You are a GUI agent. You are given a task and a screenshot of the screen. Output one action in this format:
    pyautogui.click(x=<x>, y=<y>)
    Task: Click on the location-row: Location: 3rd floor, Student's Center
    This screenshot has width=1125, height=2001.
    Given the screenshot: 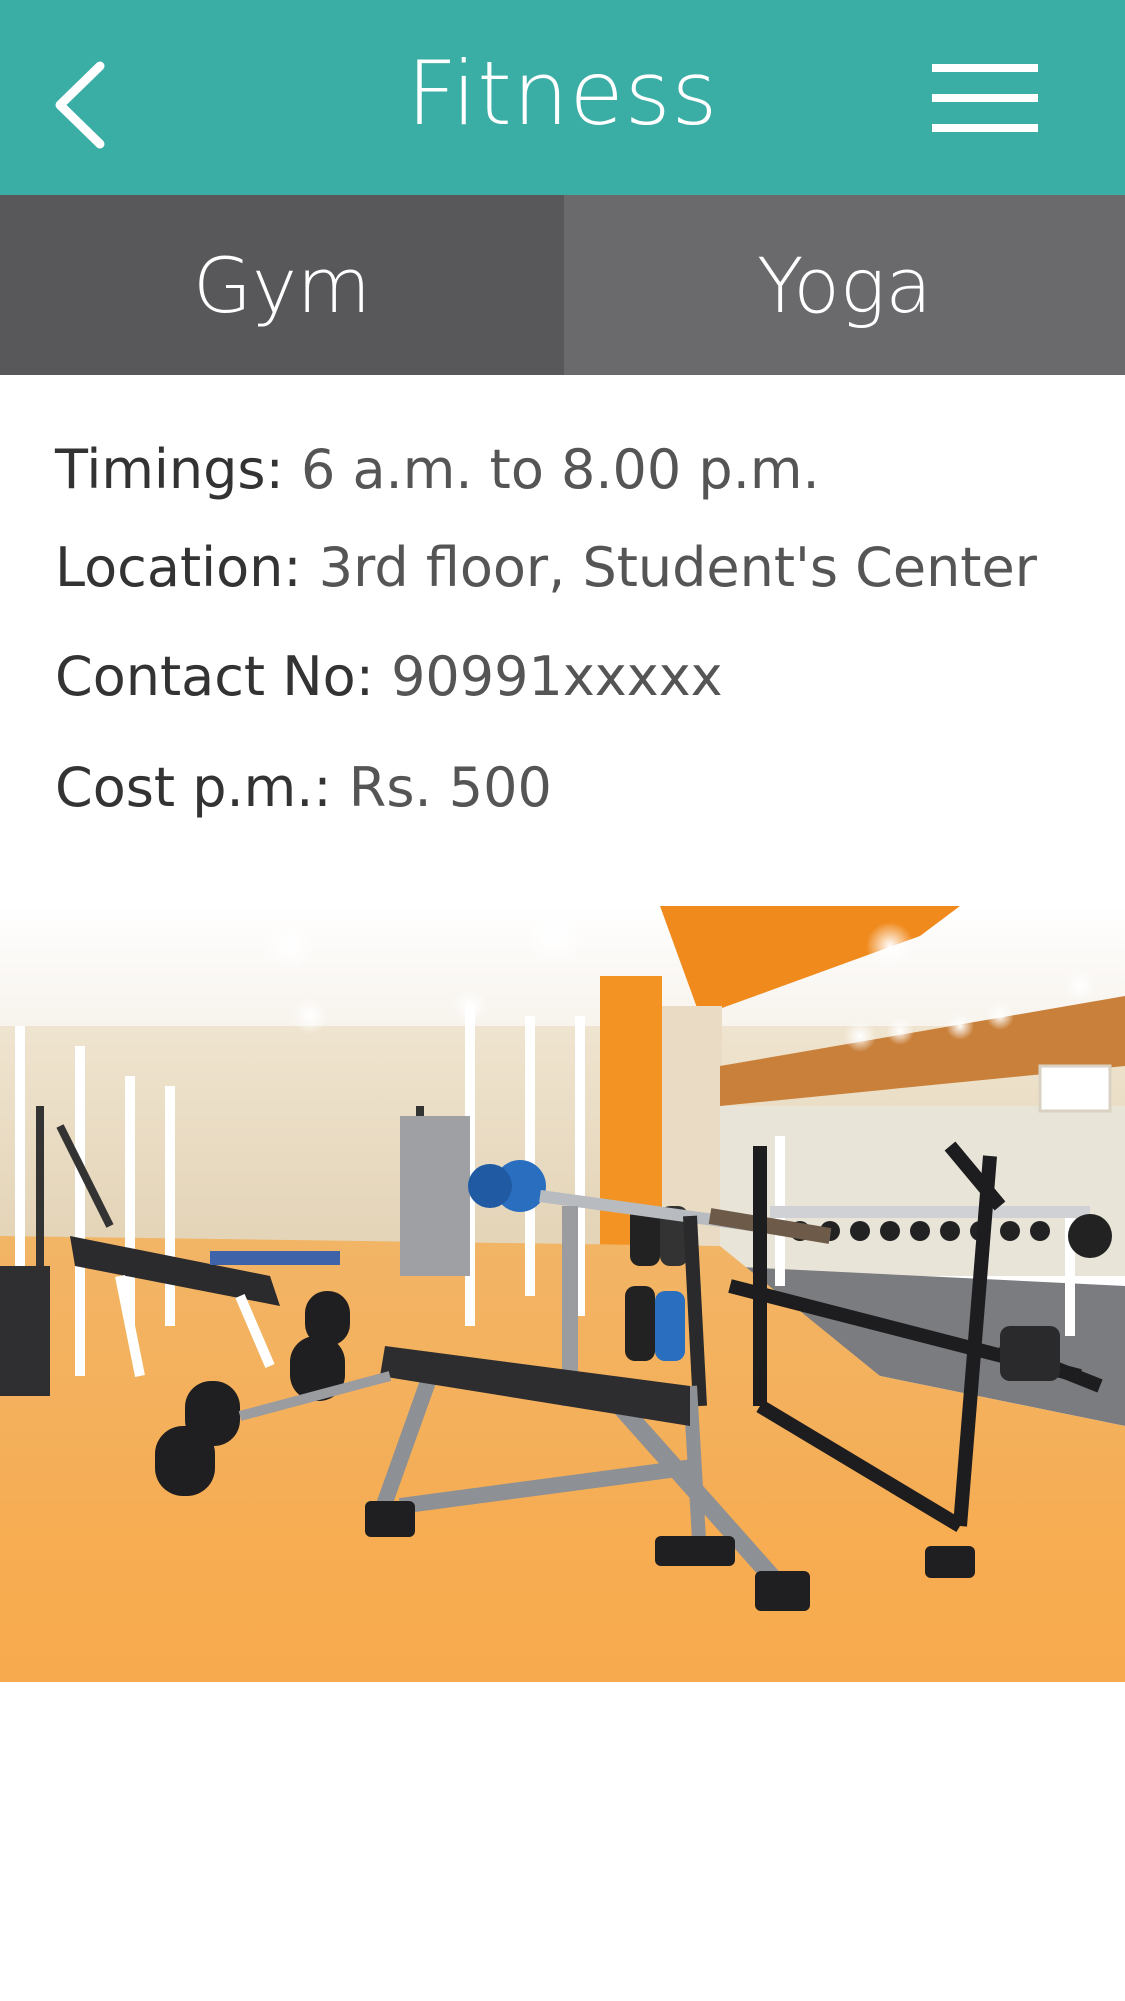 What is the action you would take?
    pyautogui.click(x=546, y=568)
    